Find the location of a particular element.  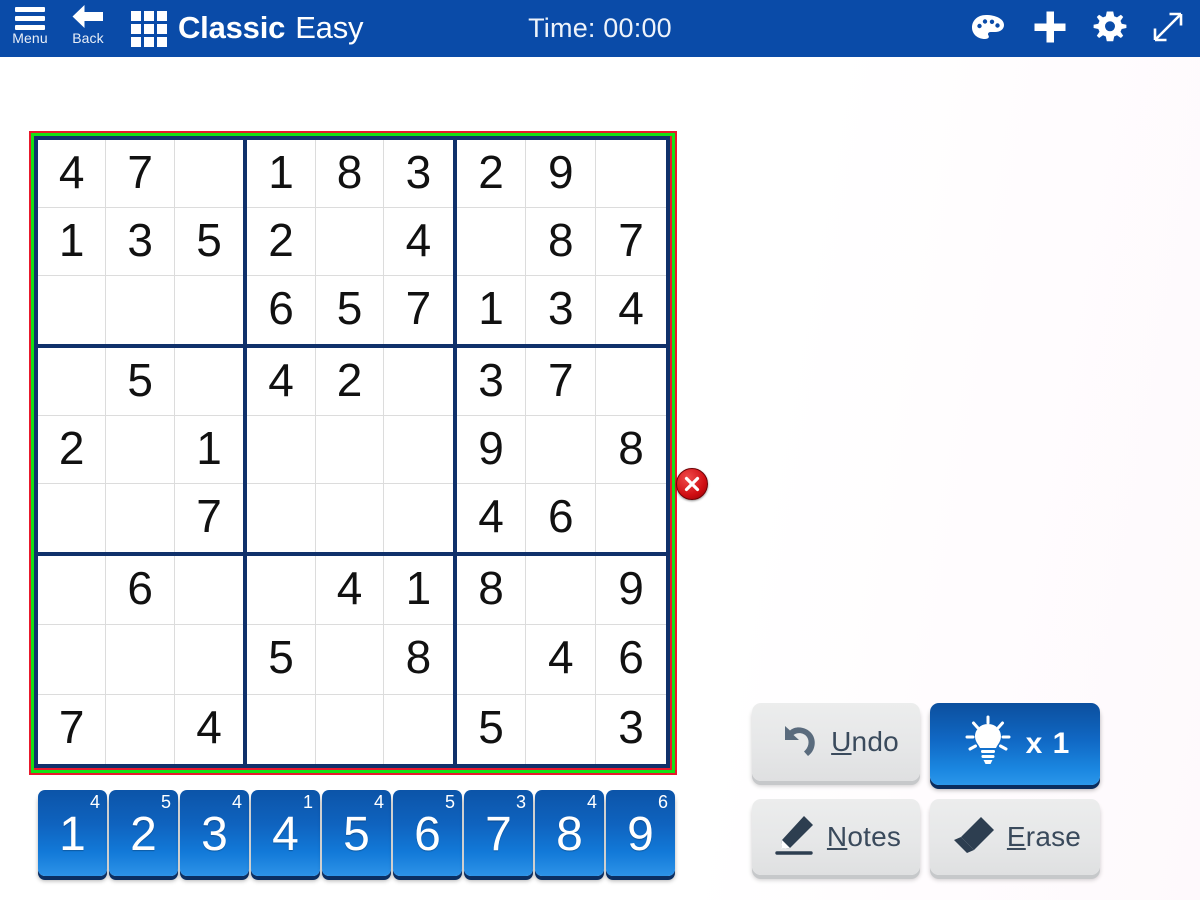

number-button-1: 14 is located at coordinates (72, 833).